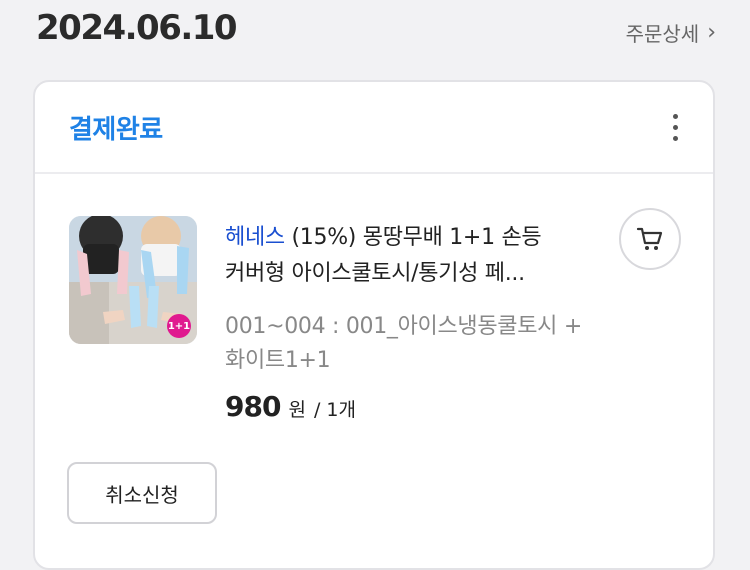 This screenshot has width=750, height=570. What do you see at coordinates (116, 129) in the screenshot?
I see `payment-status: 결제완료` at bounding box center [116, 129].